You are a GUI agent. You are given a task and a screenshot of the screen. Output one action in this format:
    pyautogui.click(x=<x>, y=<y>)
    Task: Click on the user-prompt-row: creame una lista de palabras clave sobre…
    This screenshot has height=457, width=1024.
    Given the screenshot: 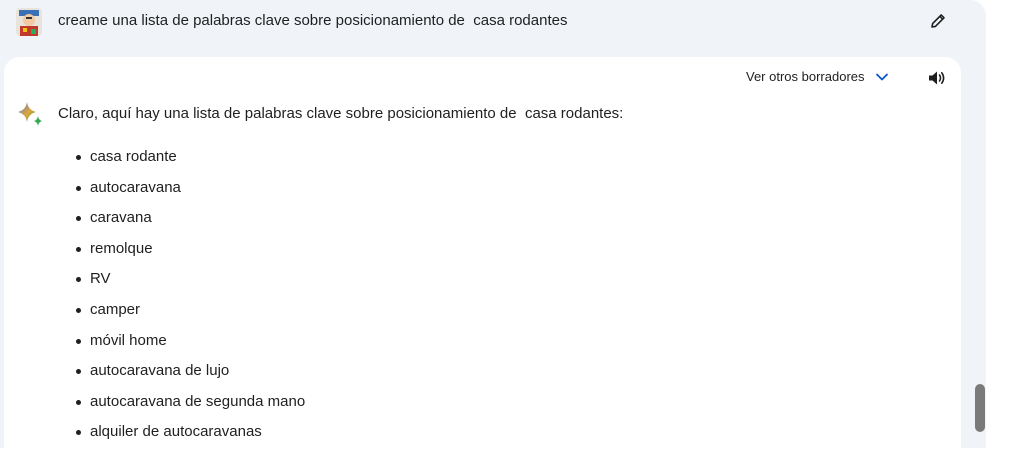 What is the action you would take?
    pyautogui.click(x=493, y=28)
    